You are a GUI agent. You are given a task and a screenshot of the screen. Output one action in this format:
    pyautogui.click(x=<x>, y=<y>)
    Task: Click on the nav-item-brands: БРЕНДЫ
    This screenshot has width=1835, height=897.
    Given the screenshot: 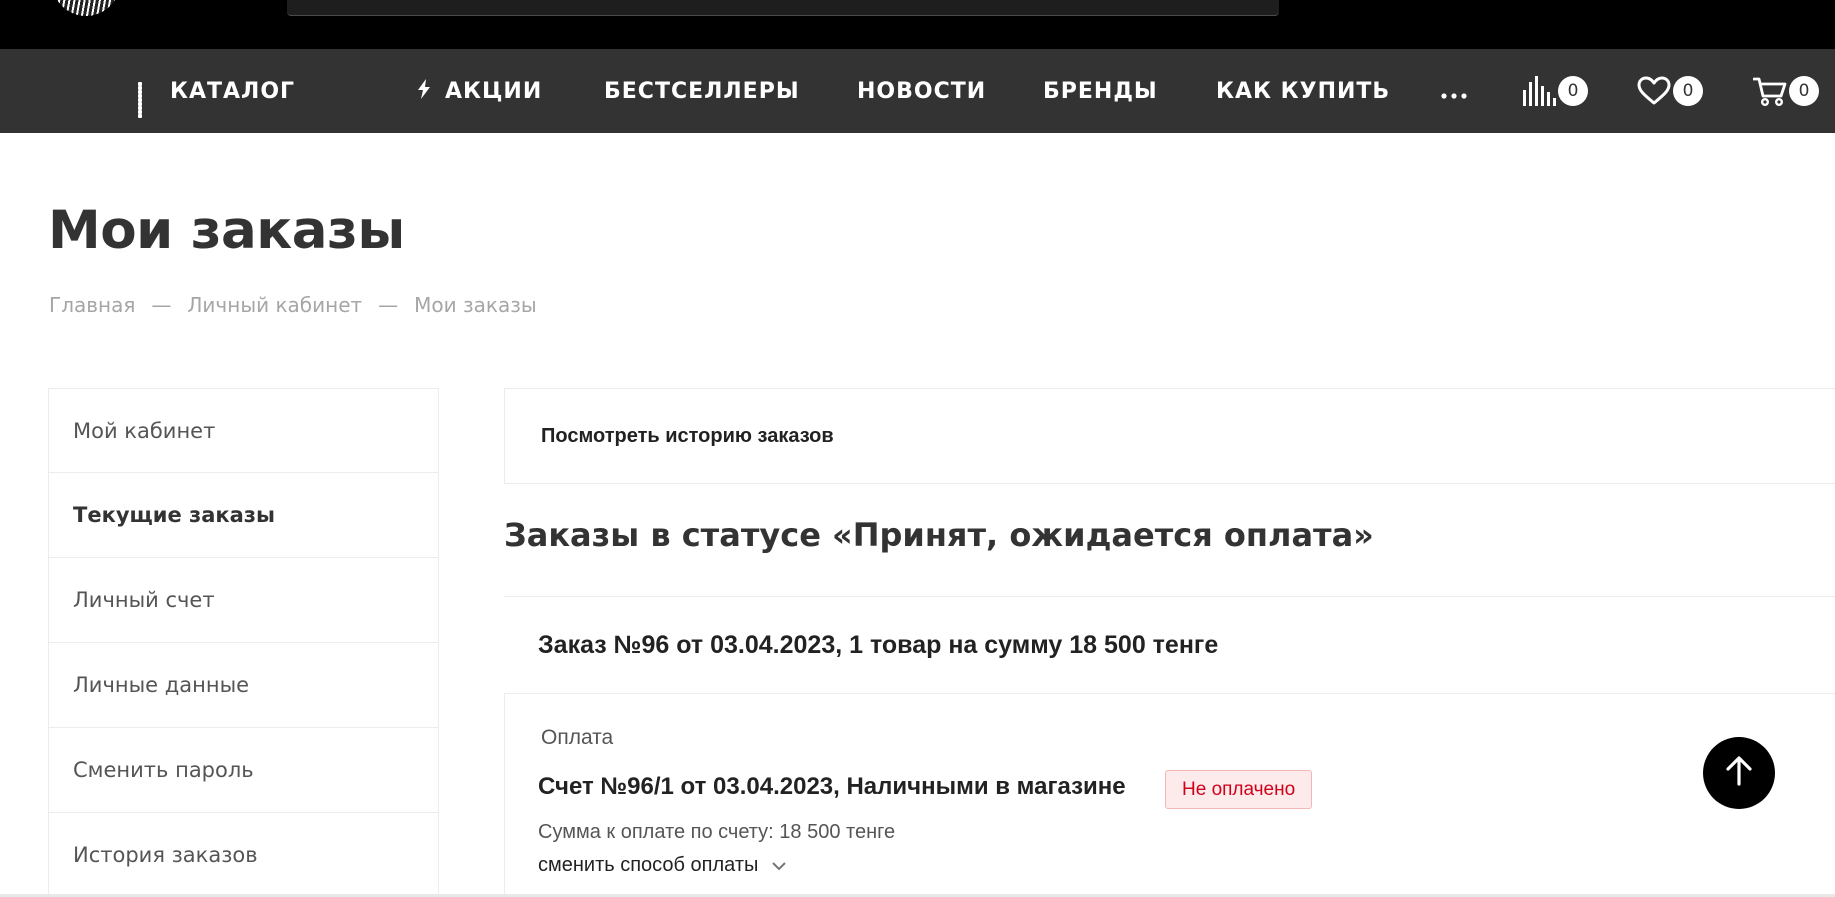 What is the action you would take?
    pyautogui.click(x=1100, y=91)
    